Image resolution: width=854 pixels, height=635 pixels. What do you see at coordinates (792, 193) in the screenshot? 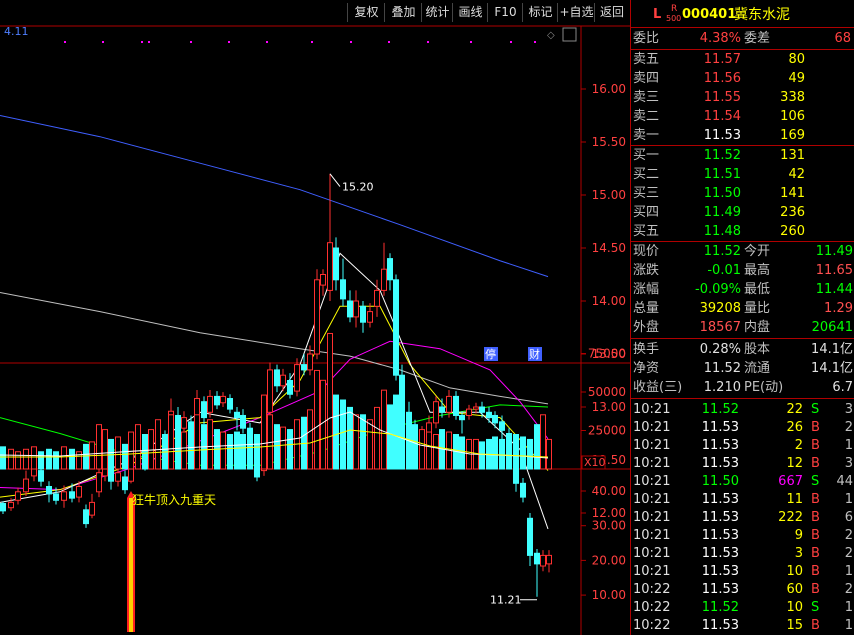
I see `bid-volume: 141` at bounding box center [792, 193].